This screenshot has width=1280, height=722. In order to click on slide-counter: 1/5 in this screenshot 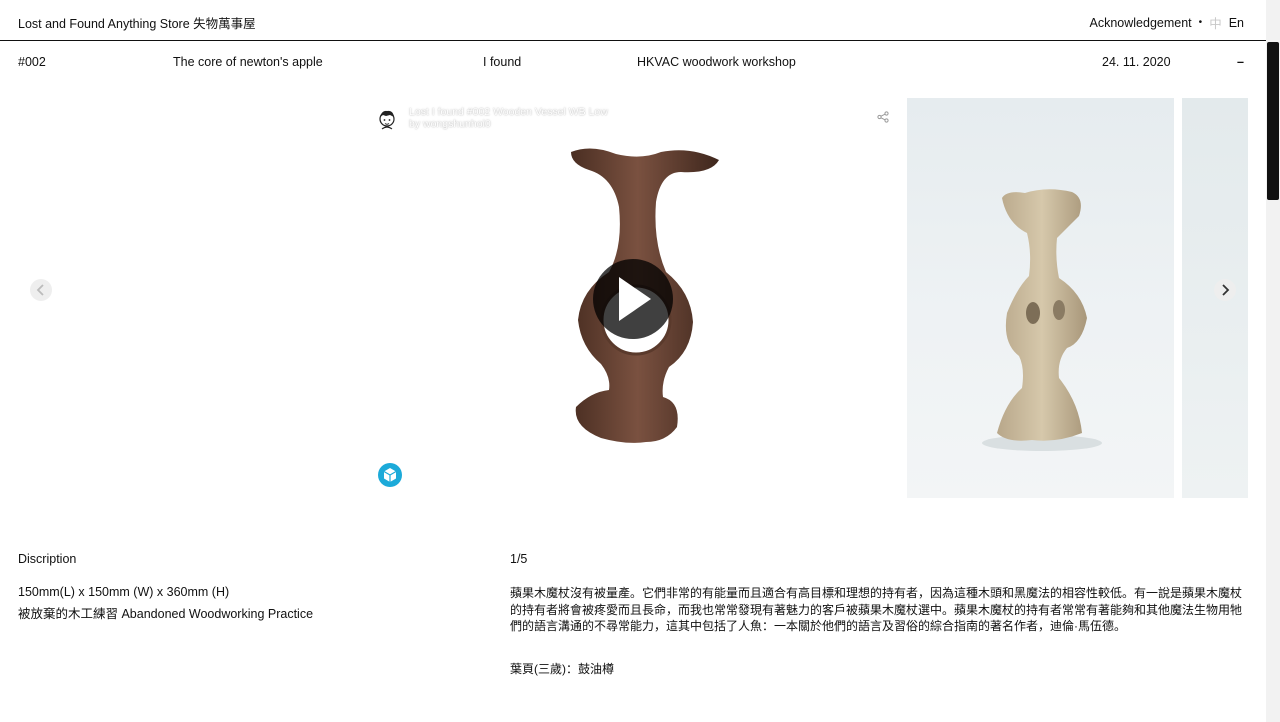, I will do `click(519, 559)`.